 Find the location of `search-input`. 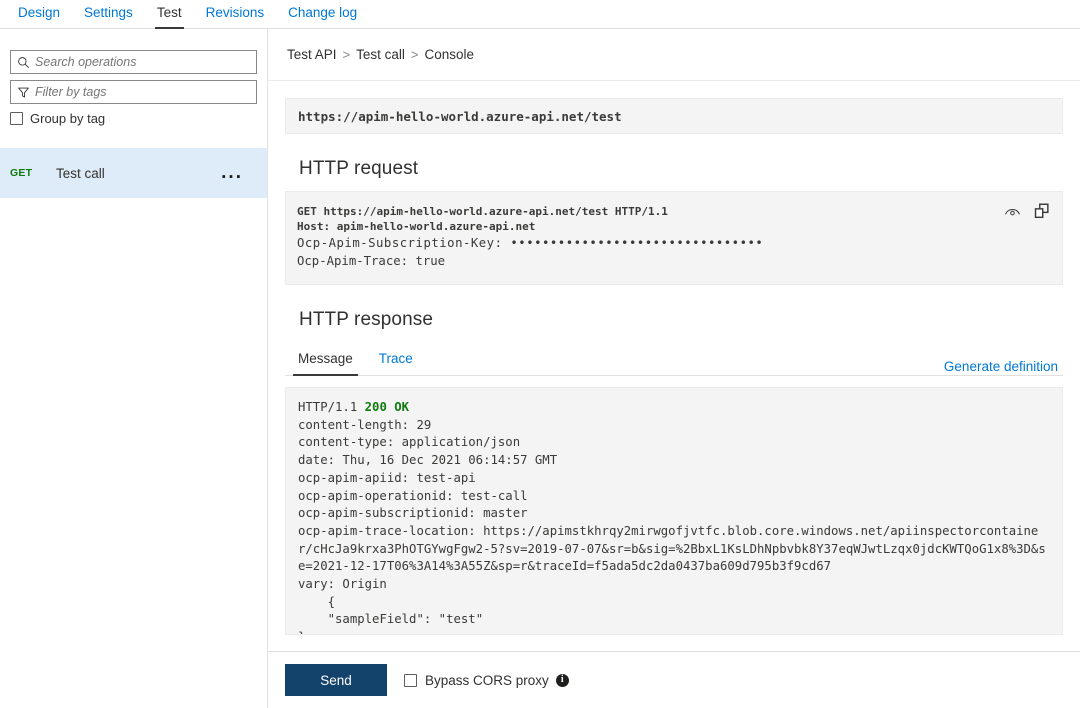

search-input is located at coordinates (145, 62).